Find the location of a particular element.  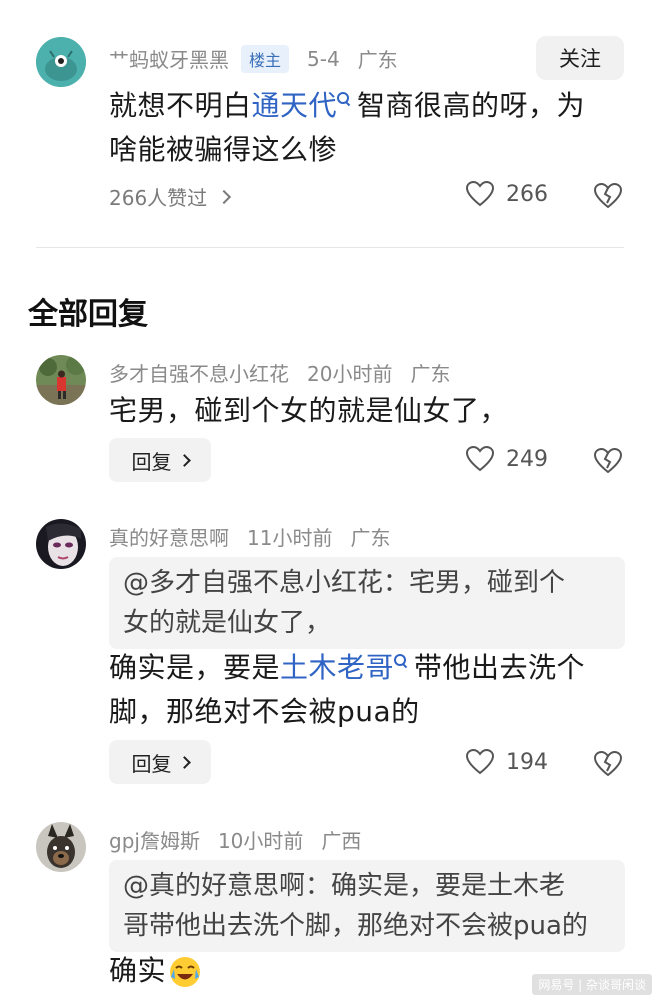

reply-meta: 多才自强不息小红花 20小时前 广东 is located at coordinates (279, 372).